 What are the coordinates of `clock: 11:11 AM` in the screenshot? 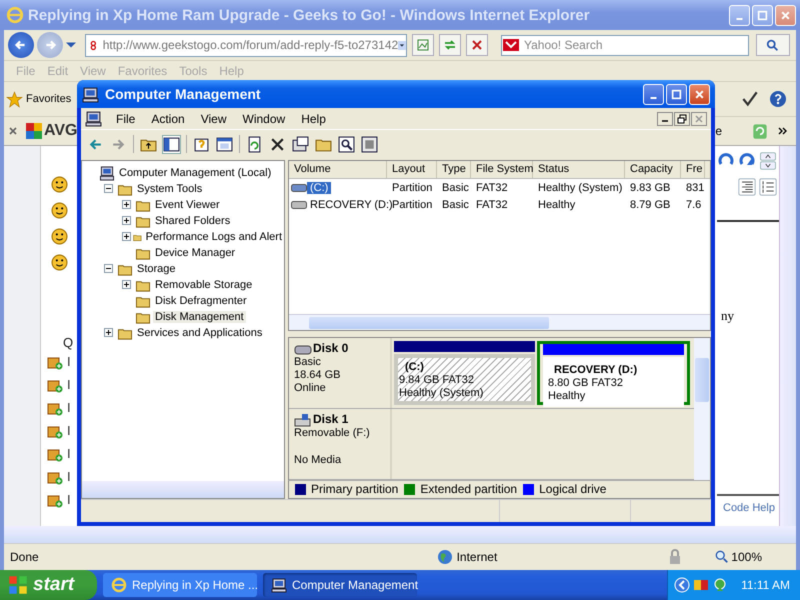 It's located at (765, 585).